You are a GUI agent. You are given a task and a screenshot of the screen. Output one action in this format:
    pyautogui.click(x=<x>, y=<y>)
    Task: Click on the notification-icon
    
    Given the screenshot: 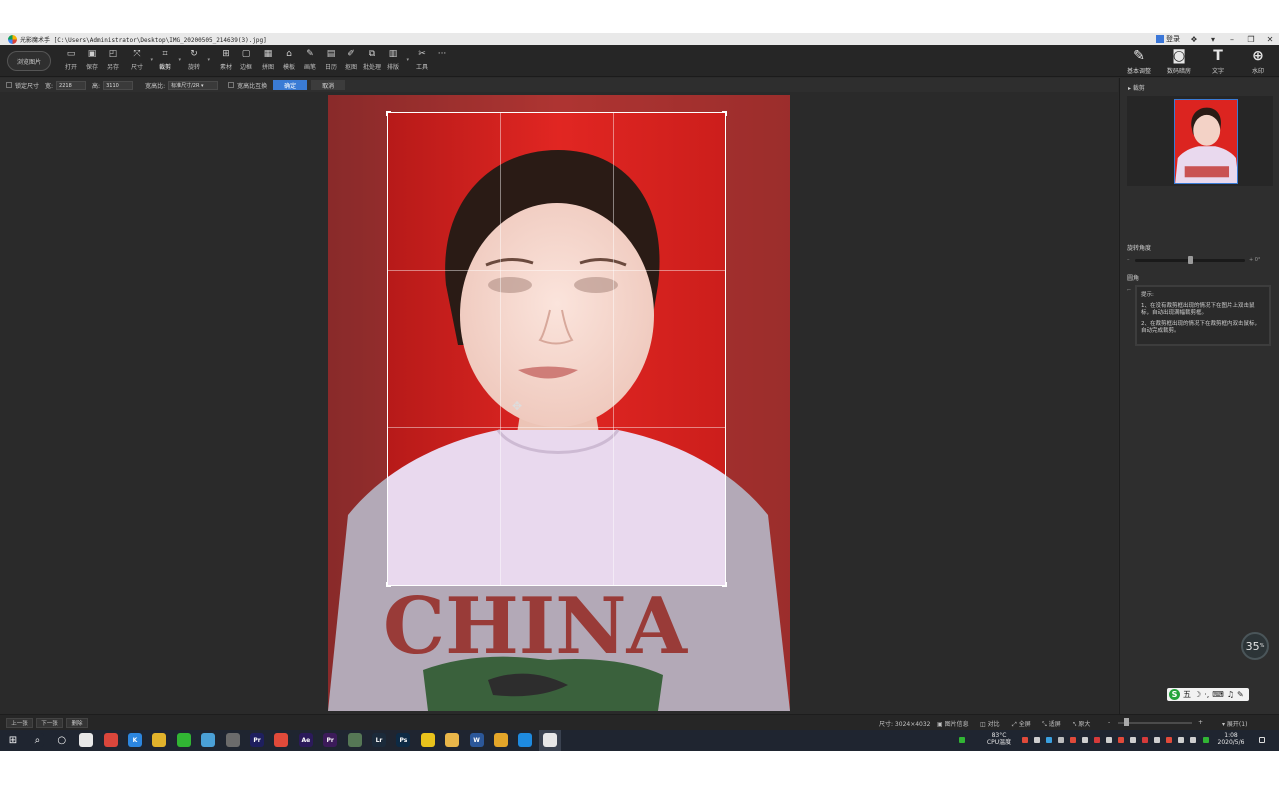 What is the action you would take?
    pyautogui.click(x=1262, y=740)
    